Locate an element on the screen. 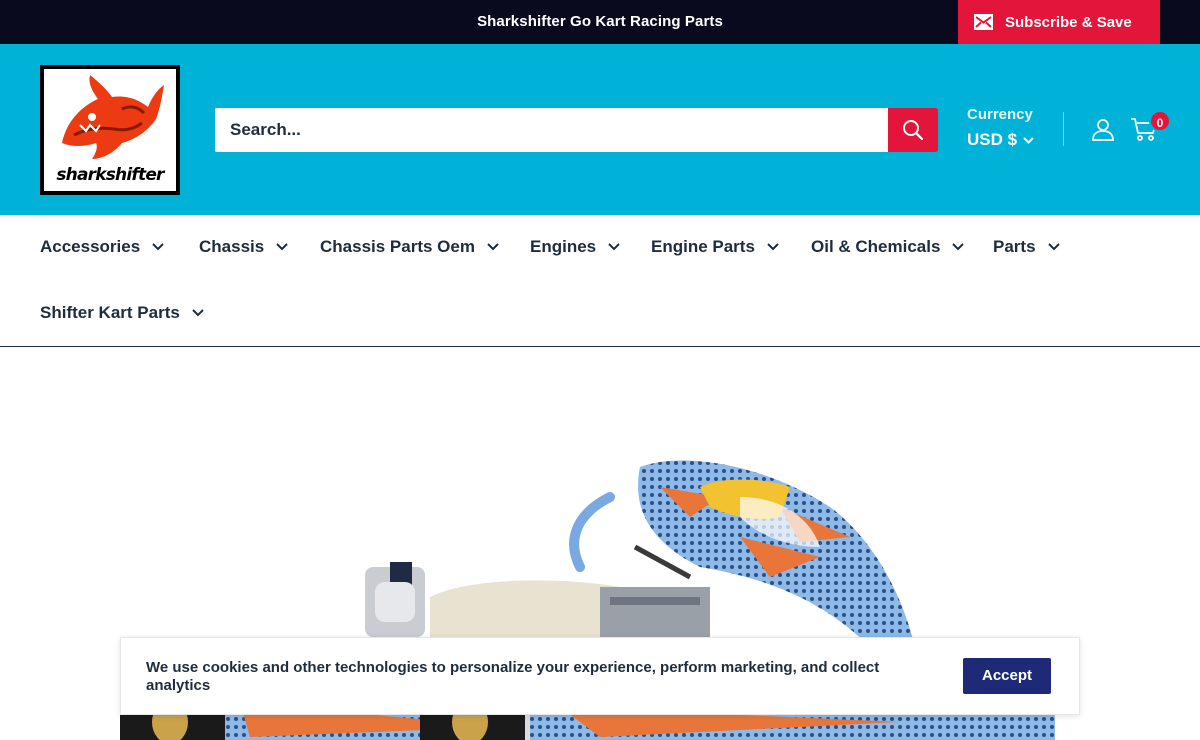 The image size is (1200, 740). currency-selector: Currency USD $ is located at coordinates (1000, 128).